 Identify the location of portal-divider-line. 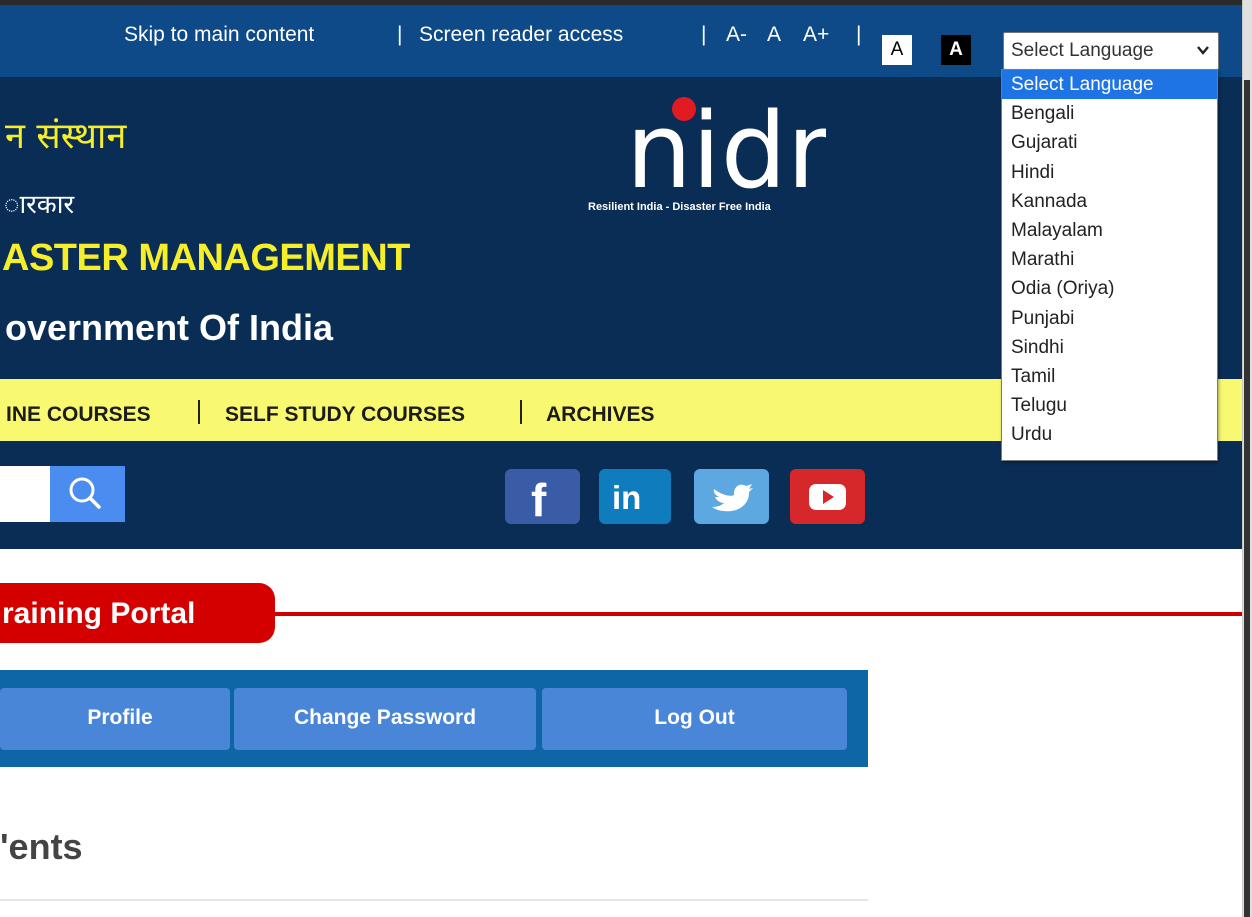
(756, 614).